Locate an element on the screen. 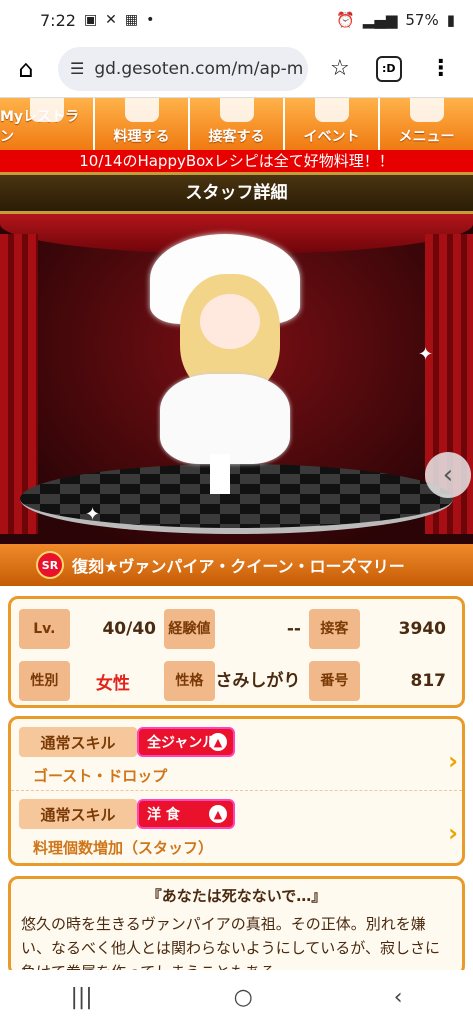 Image resolution: width=473 pixels, height=1024 pixels. calendar-icon: ▦ is located at coordinates (131, 20).